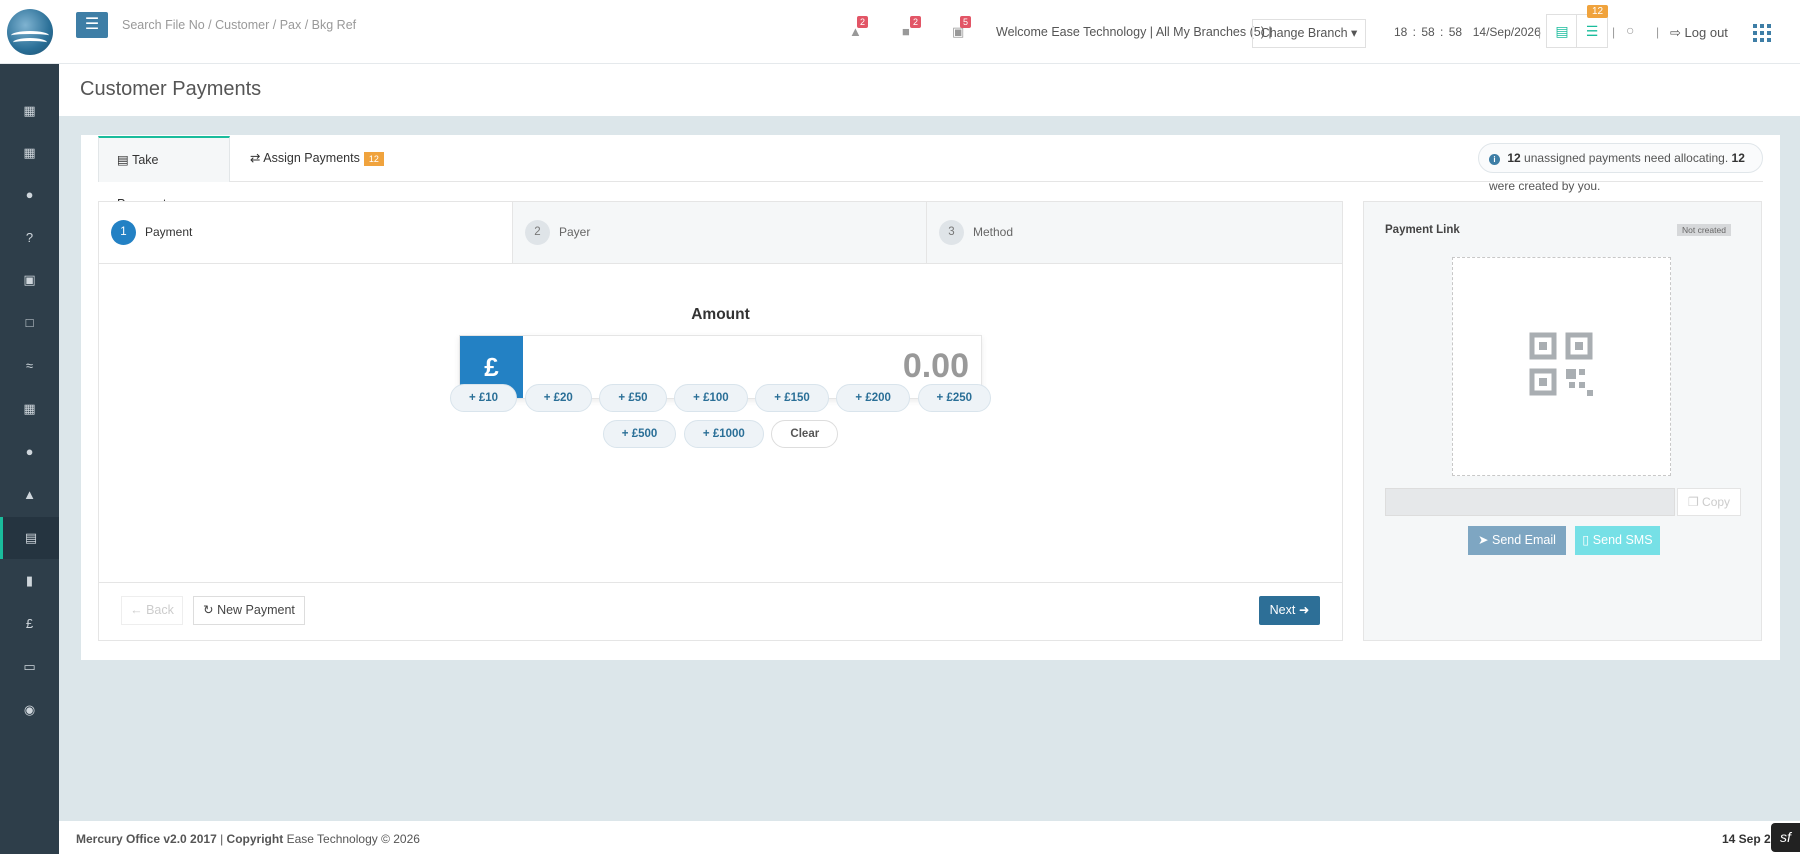 The height and width of the screenshot is (854, 1800). Describe the element at coordinates (720, 611) in the screenshot. I see `wizard-footer: ← Back ↻ New Payment Next ➜` at that location.